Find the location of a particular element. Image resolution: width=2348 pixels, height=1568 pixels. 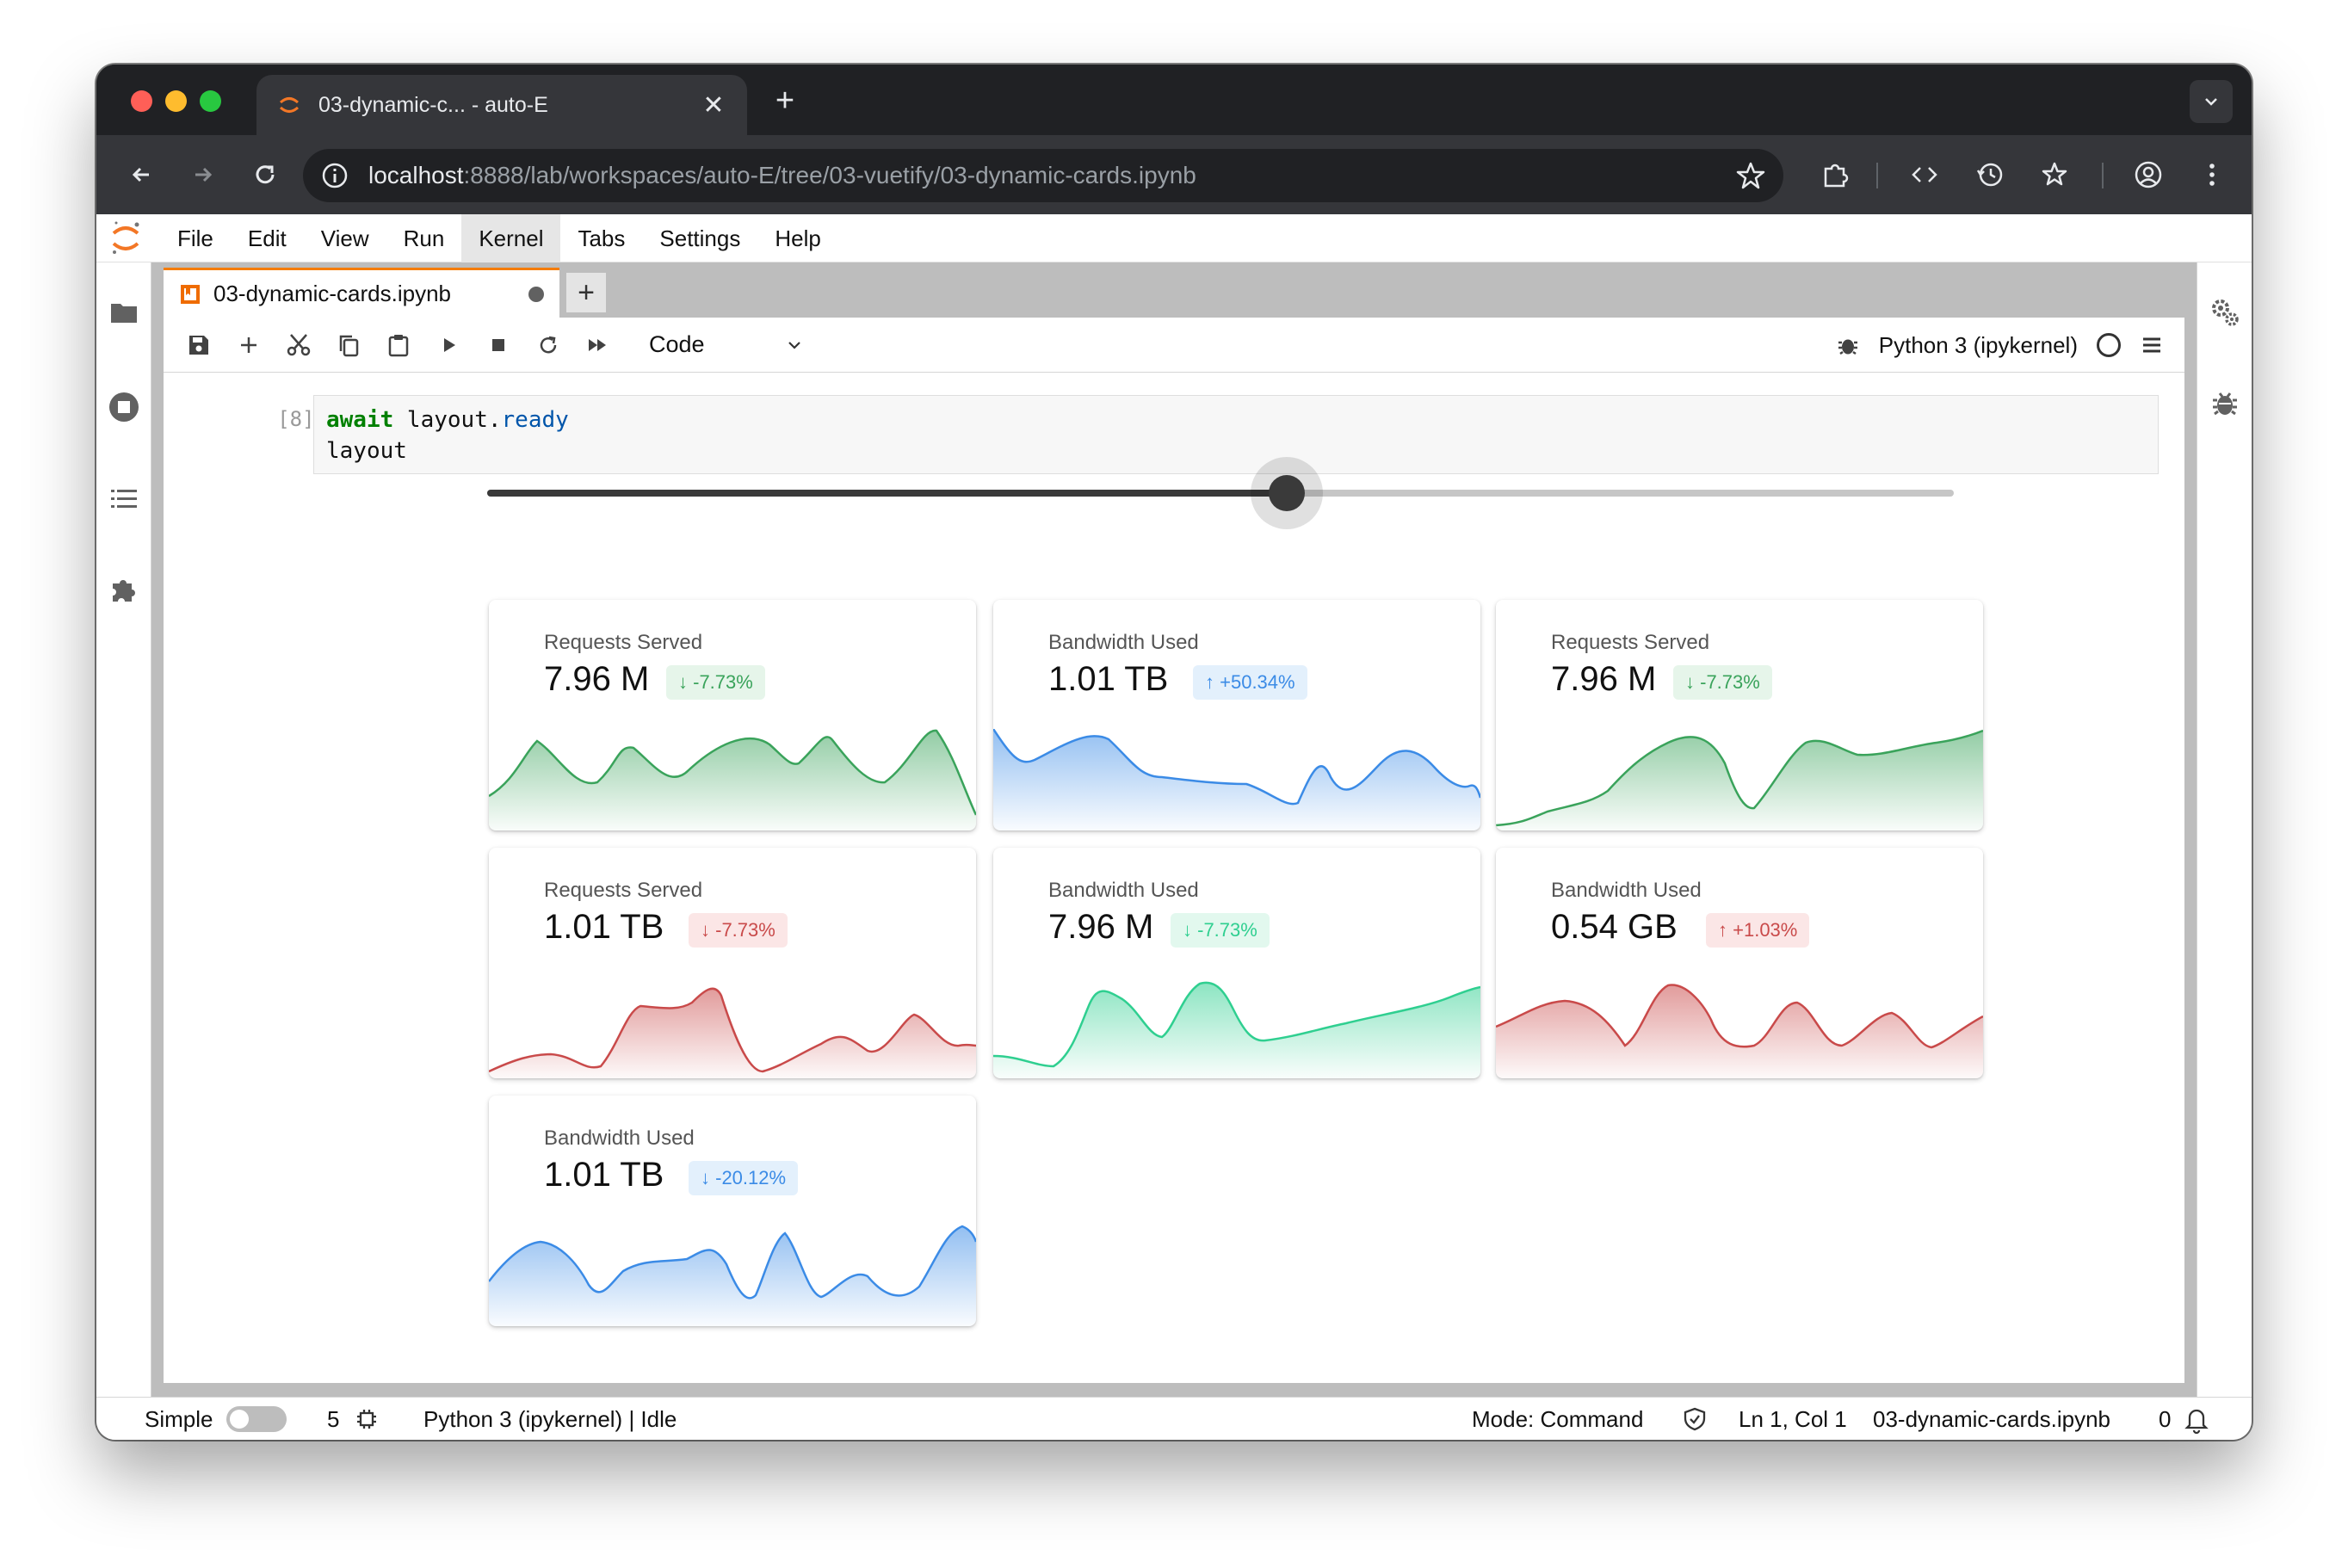

slider-thumb is located at coordinates (1287, 493).